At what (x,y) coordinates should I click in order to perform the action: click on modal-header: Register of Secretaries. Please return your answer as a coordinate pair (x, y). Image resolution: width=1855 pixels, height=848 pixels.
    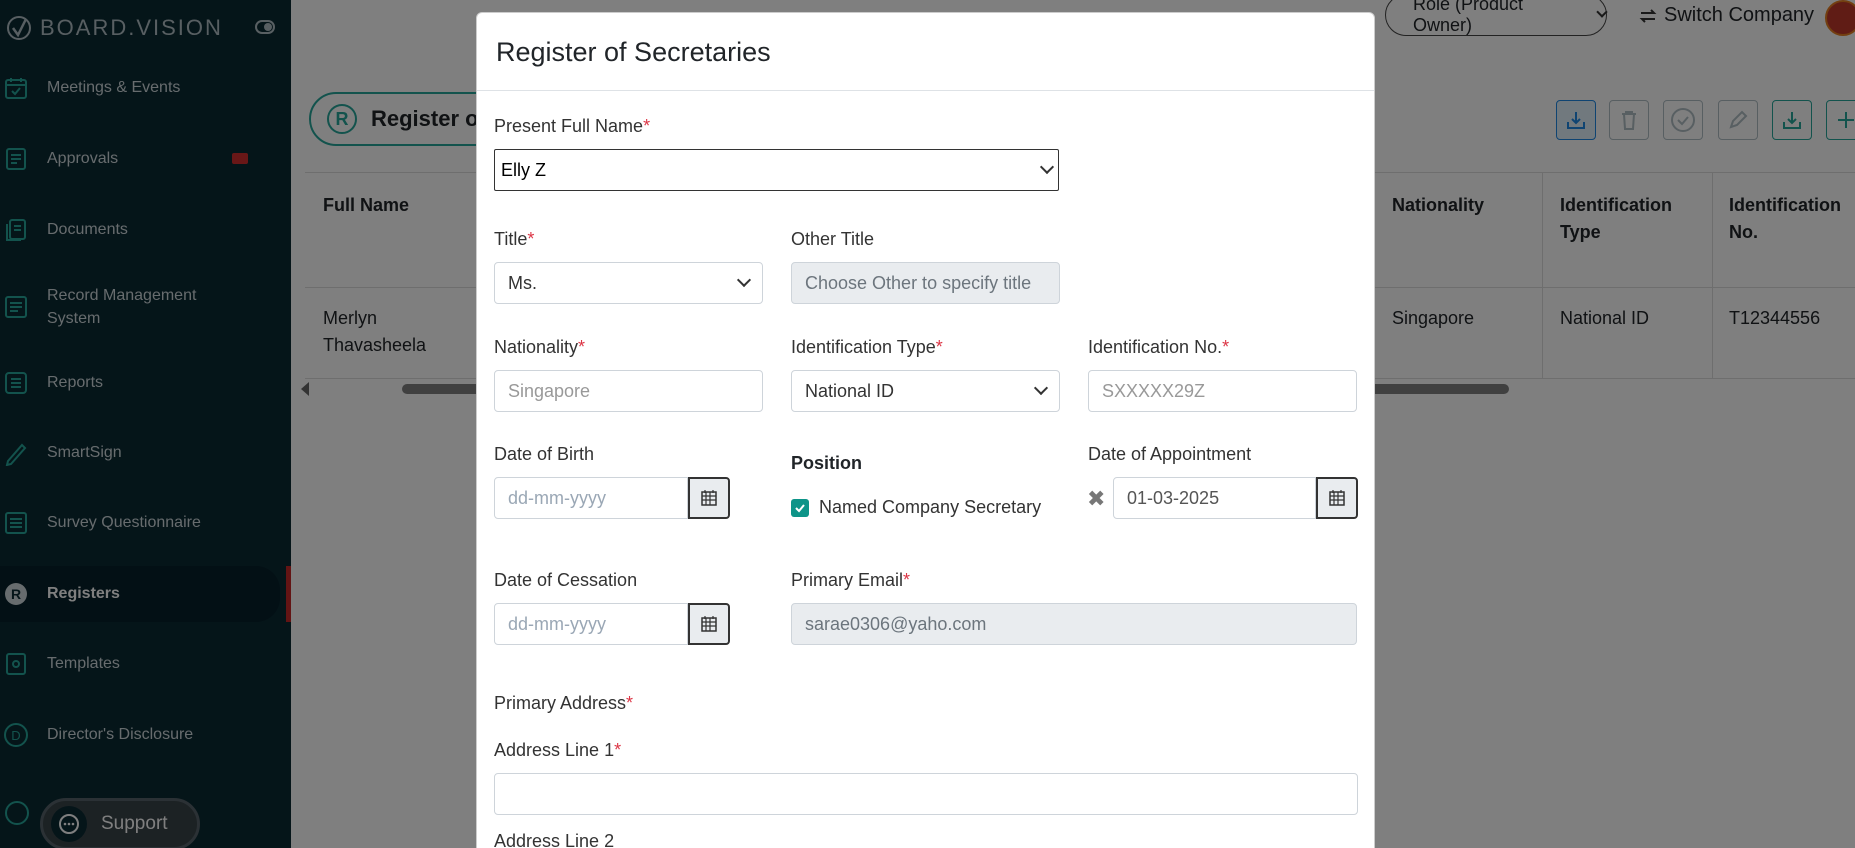
    Looking at the image, I should click on (925, 52).